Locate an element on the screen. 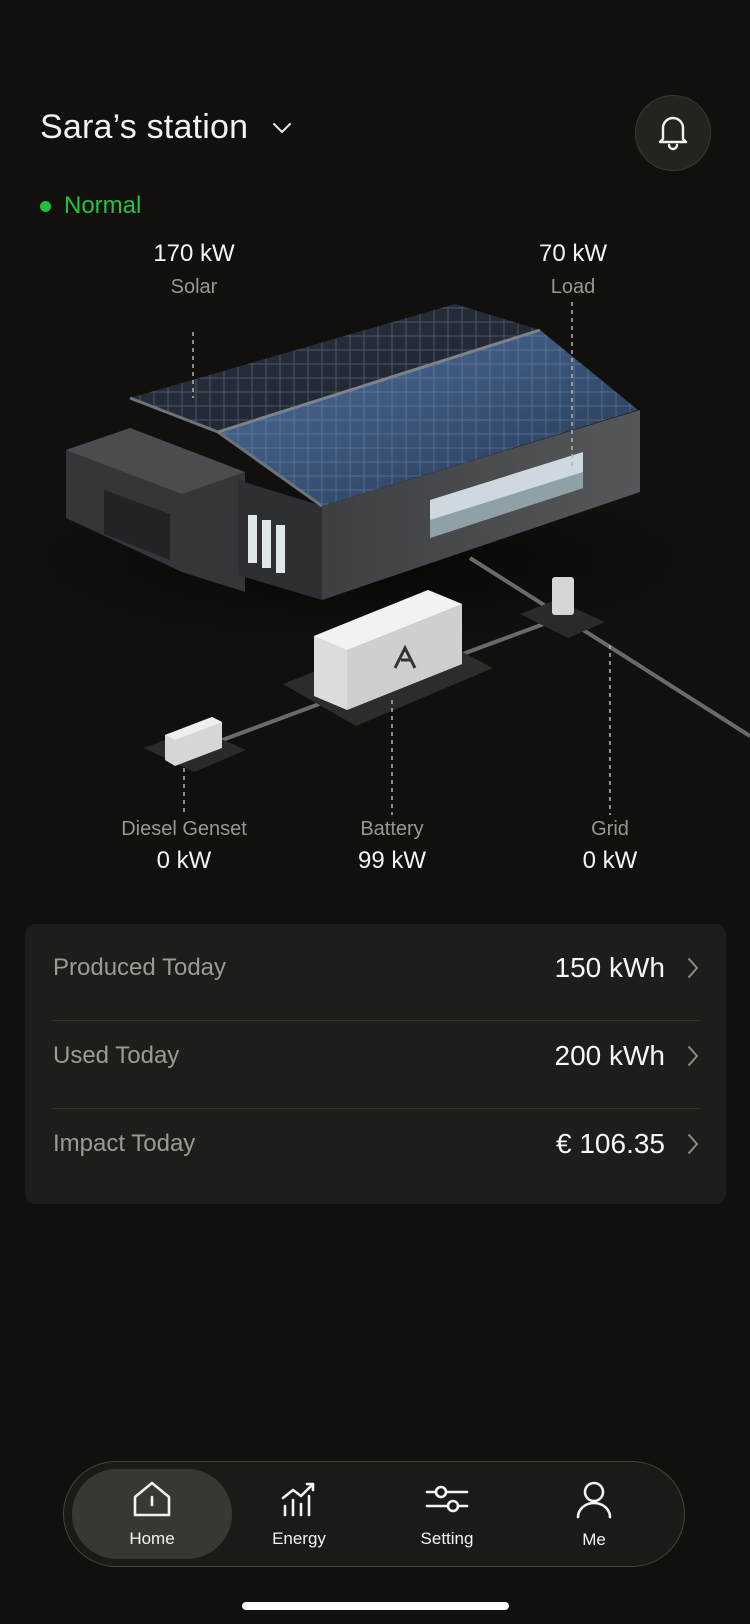 The image size is (750, 1624). bell-icon is located at coordinates (673, 133).